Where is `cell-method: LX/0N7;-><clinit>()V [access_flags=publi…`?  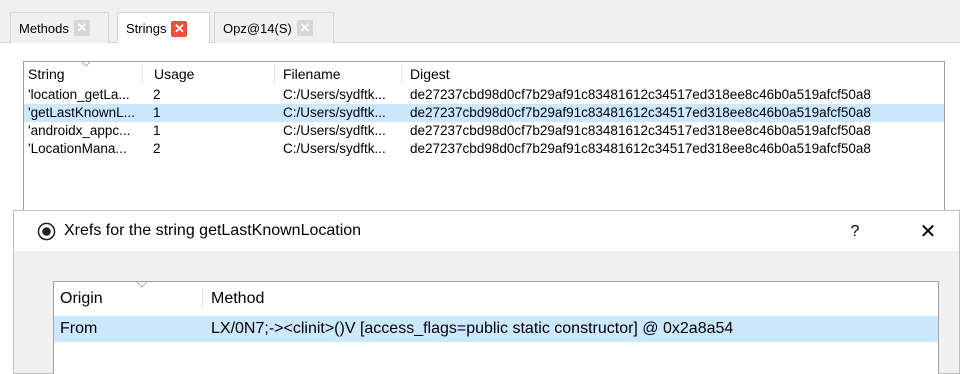 cell-method: LX/0N7;-><clinit>()V [access_flags=publi… is located at coordinates (472, 328).